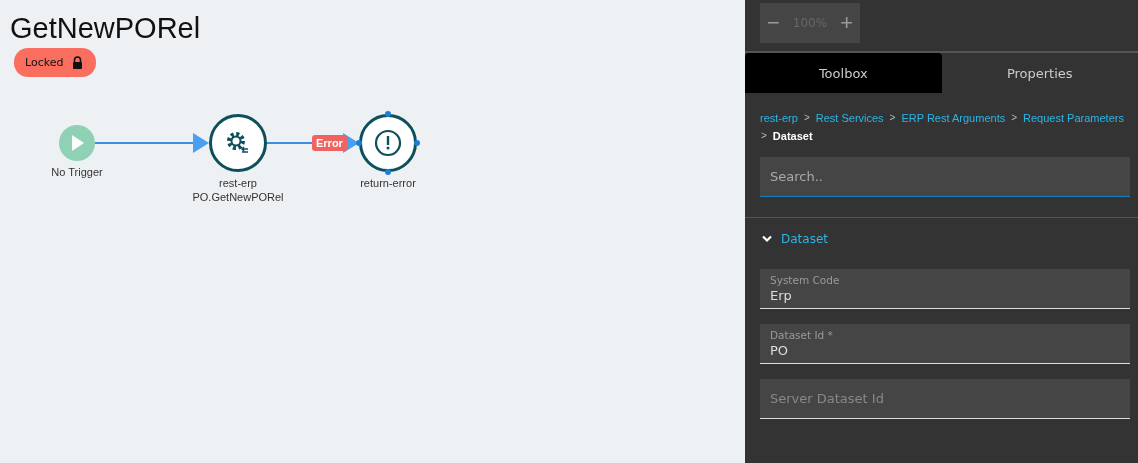  Describe the element at coordinates (1039, 73) in the screenshot. I see `tab: Properties` at that location.